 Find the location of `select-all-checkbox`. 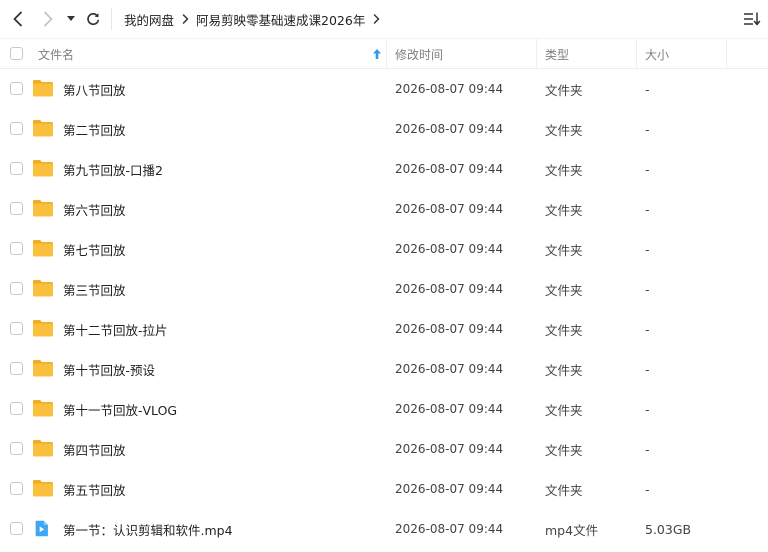

select-all-checkbox is located at coordinates (16, 53).